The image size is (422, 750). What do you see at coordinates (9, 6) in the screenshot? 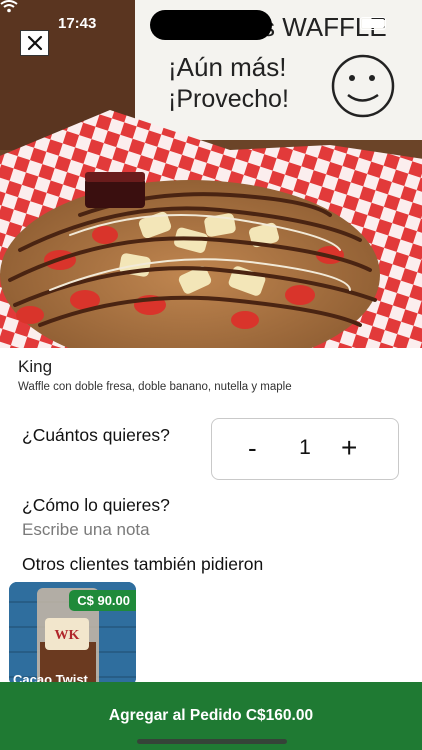
I see `wifi-icon` at bounding box center [9, 6].